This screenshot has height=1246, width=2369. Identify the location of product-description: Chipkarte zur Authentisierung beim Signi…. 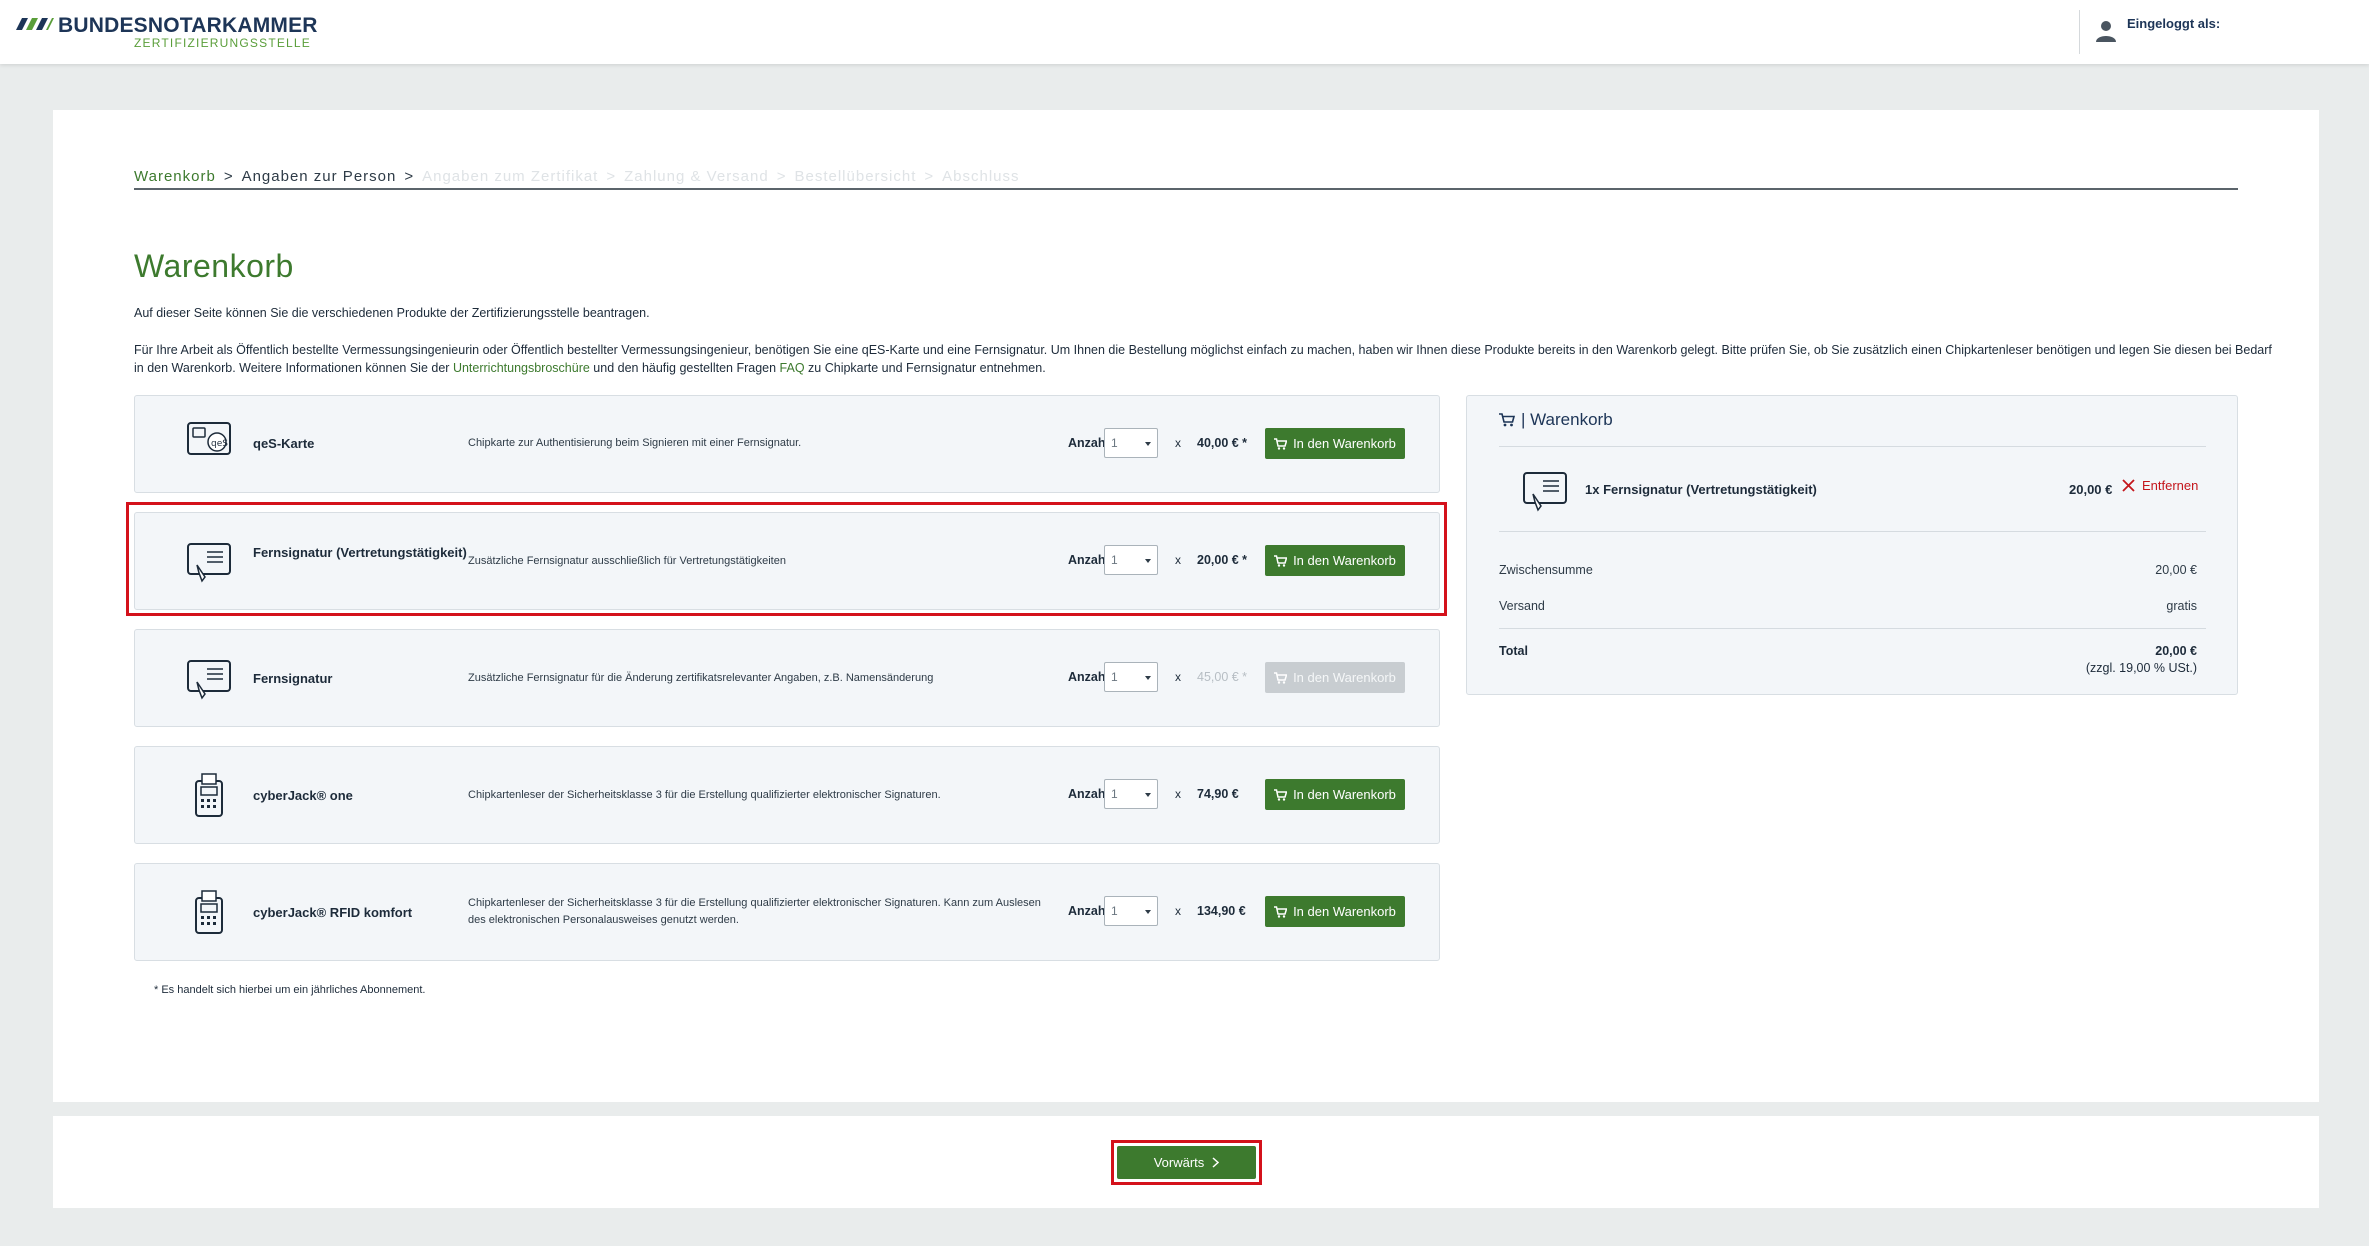
(635, 443).